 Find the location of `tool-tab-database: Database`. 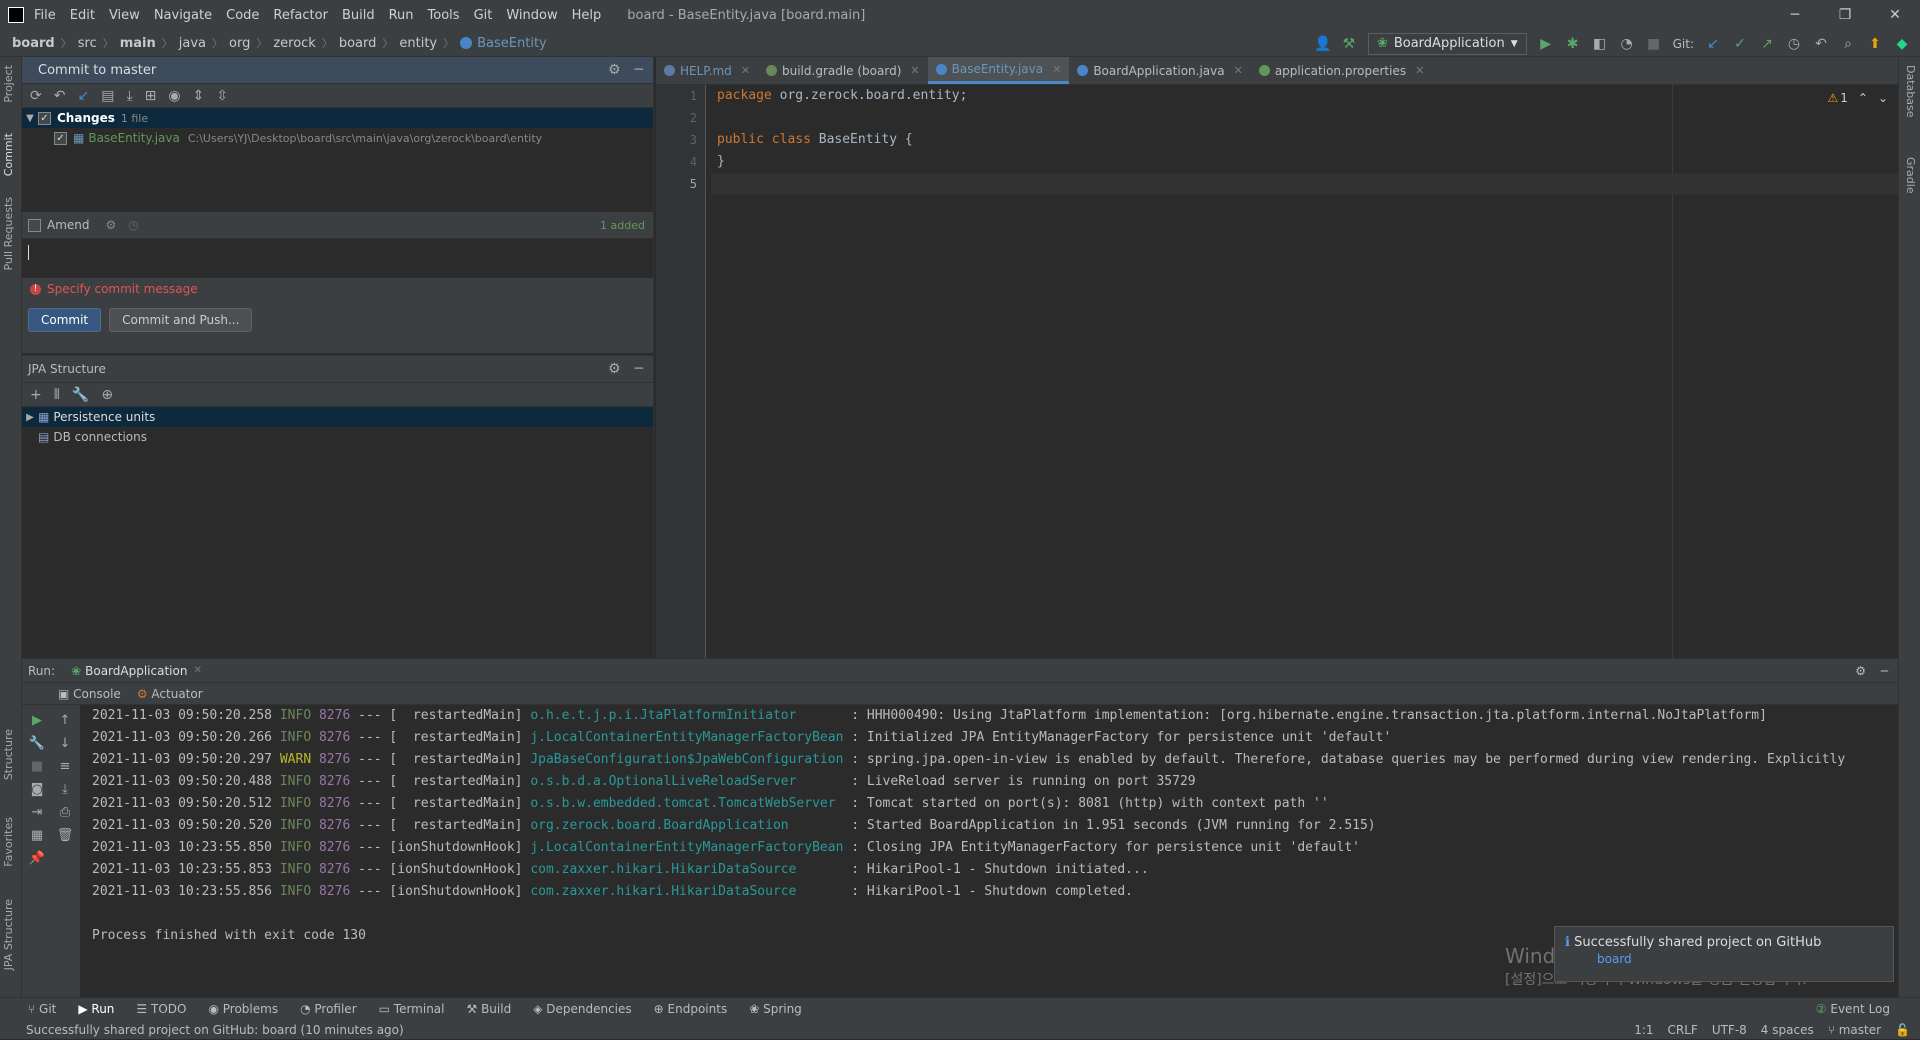

tool-tab-database: Database is located at coordinates (1910, 91).